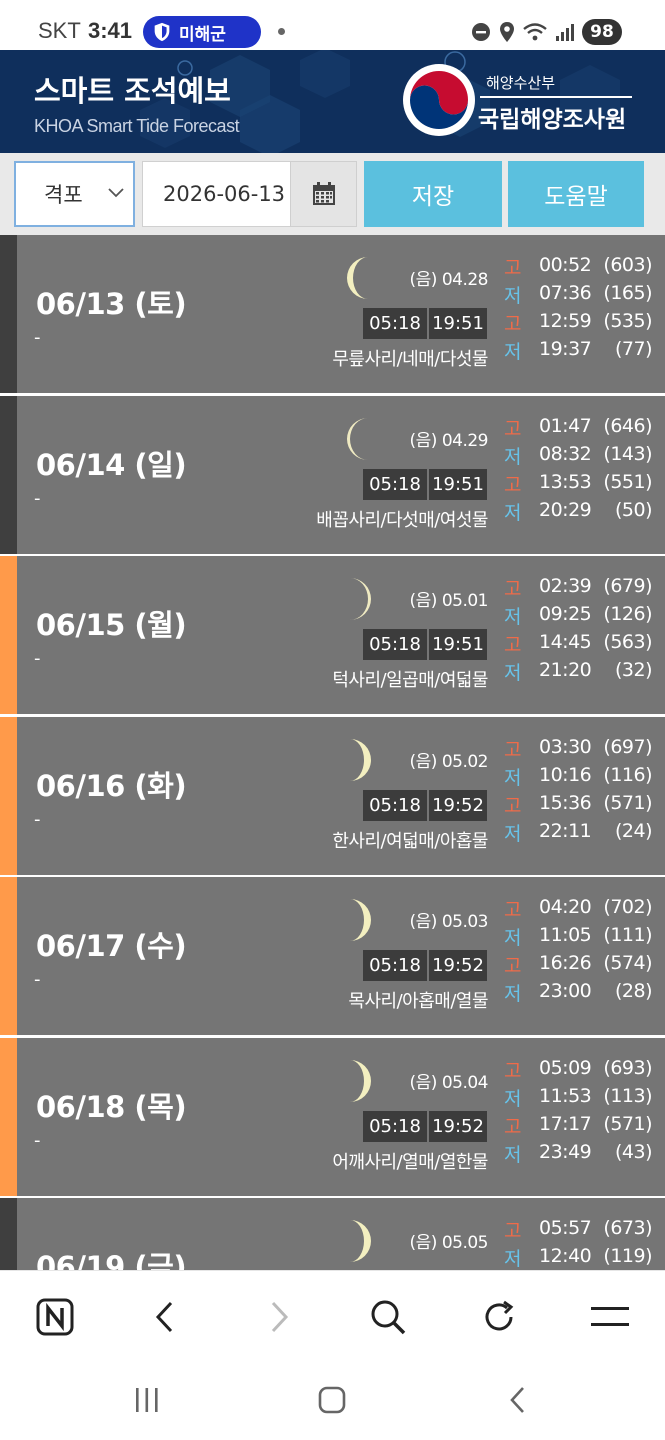 This screenshot has height=1440, width=665. I want to click on tide-time: 07:36, so click(565, 293).